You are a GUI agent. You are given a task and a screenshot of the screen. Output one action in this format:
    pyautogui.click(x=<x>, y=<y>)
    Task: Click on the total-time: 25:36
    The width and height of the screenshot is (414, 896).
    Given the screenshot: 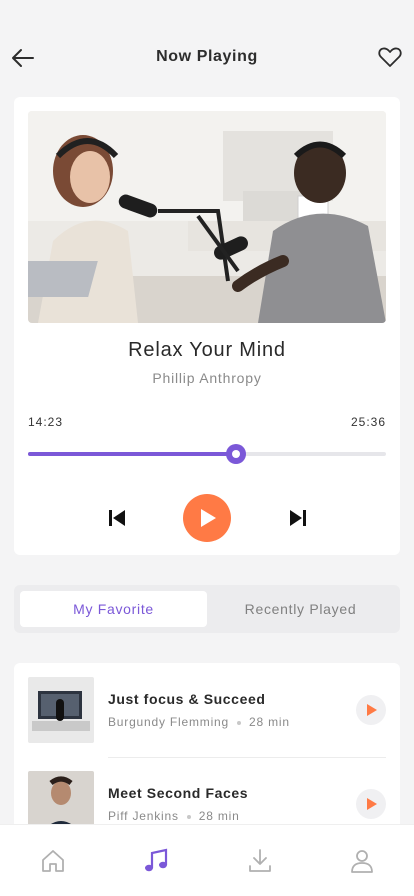 What is the action you would take?
    pyautogui.click(x=368, y=422)
    